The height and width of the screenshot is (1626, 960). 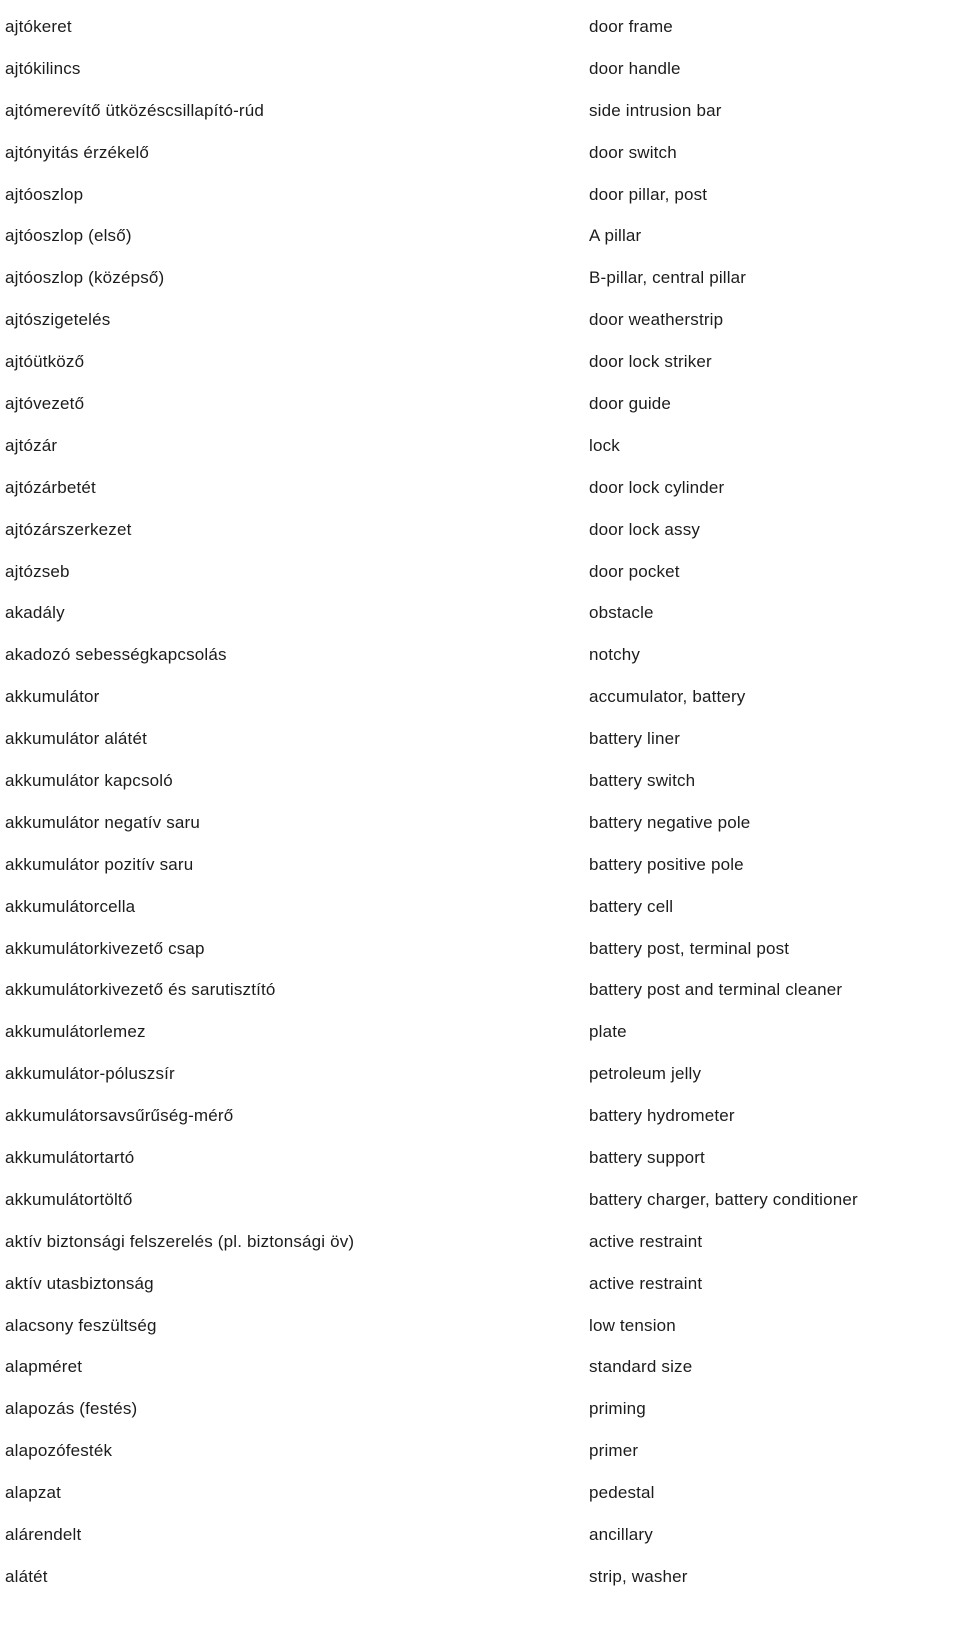 What do you see at coordinates (631, 906) in the screenshot?
I see `glossary-term-target: battery cell` at bounding box center [631, 906].